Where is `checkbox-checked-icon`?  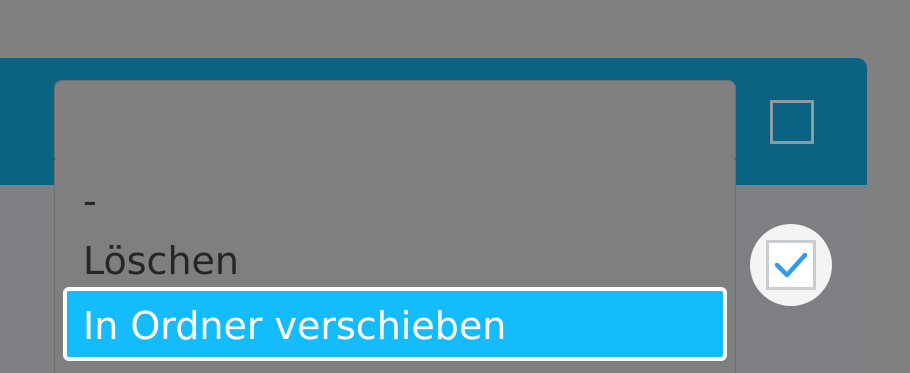 checkbox-checked-icon is located at coordinates (791, 265).